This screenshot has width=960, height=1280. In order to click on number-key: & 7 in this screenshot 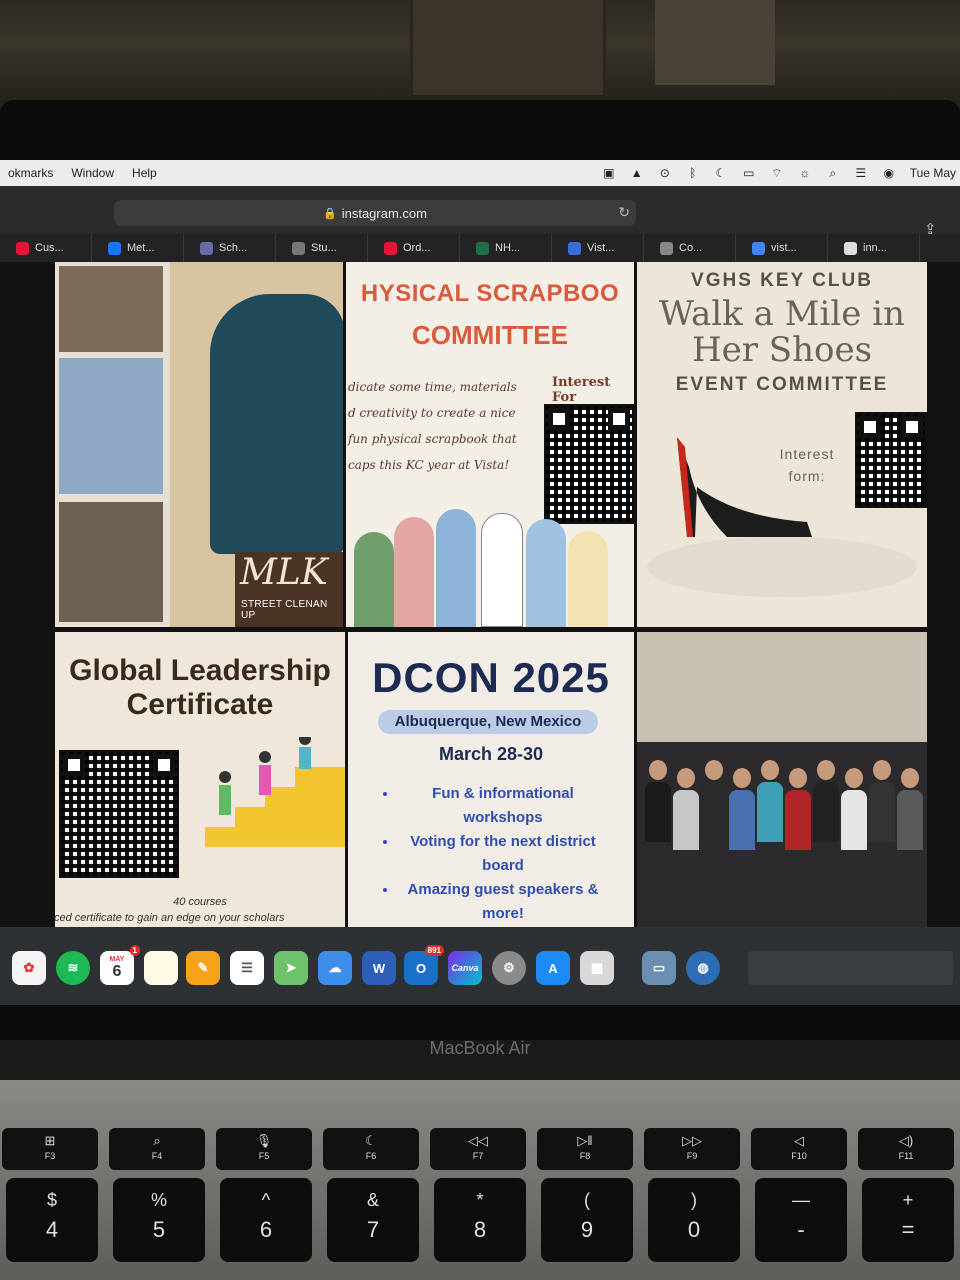, I will do `click(373, 1220)`.